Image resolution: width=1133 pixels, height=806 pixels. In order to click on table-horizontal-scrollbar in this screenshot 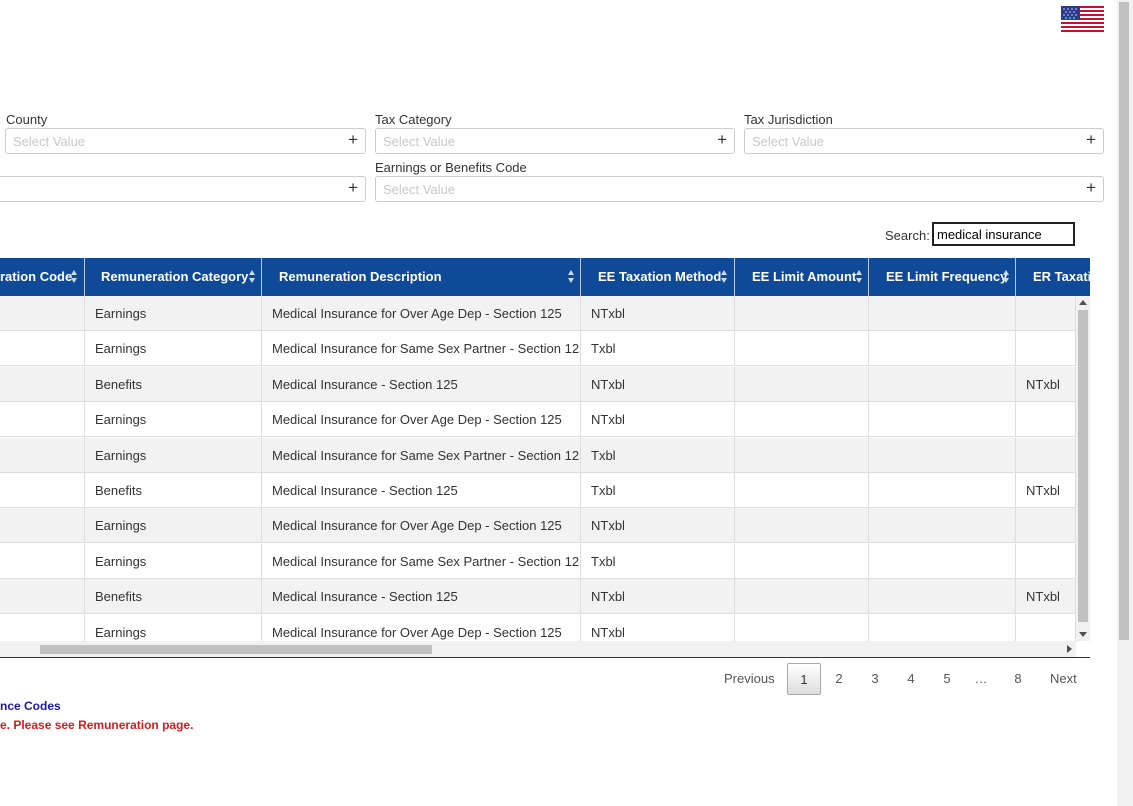, I will do `click(538, 649)`.